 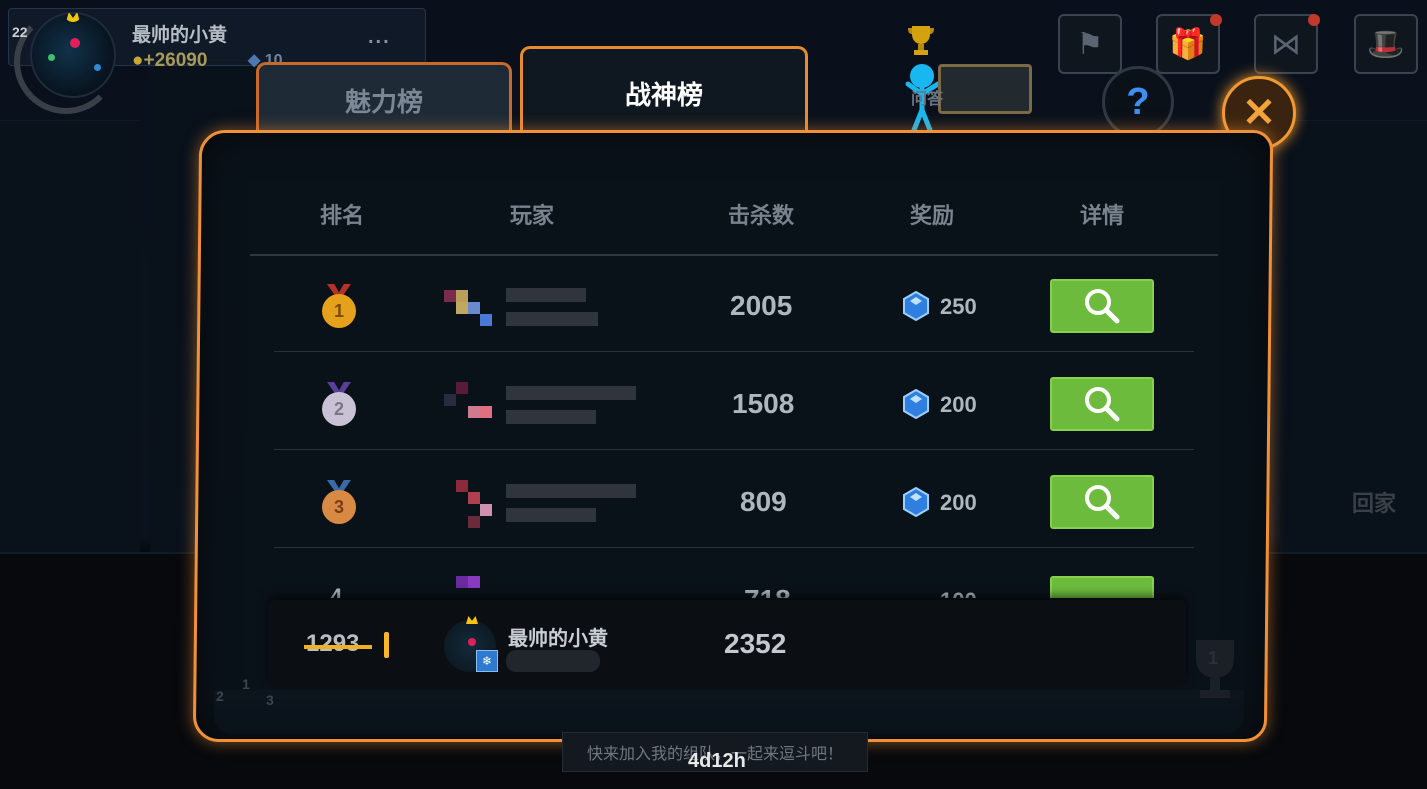 What do you see at coordinates (1386, 44) in the screenshot?
I see `top-hat-icon: 🎩` at bounding box center [1386, 44].